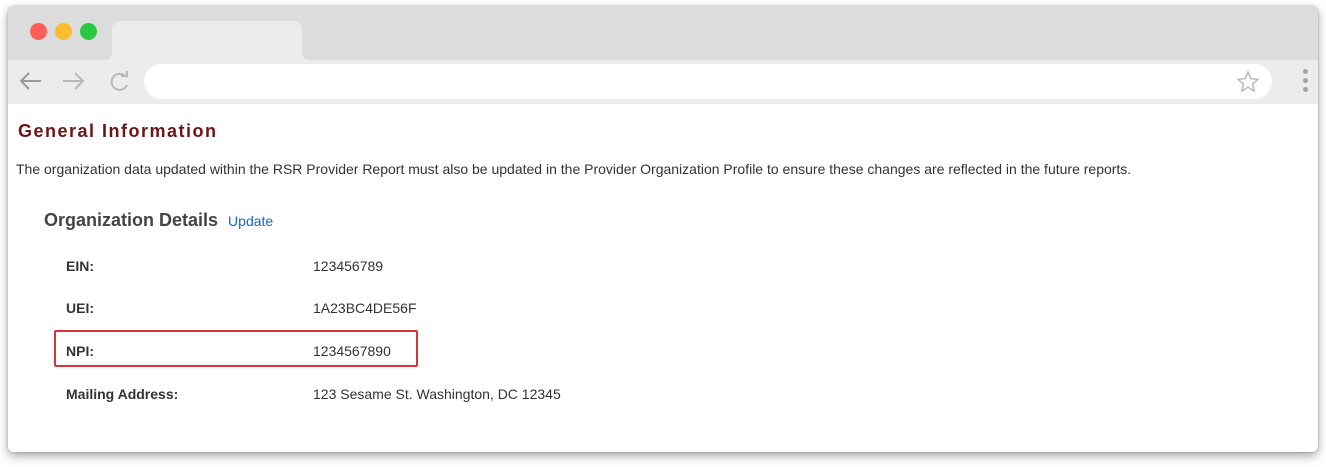 The image size is (1326, 467). I want to click on page-title: General Information, so click(118, 131).